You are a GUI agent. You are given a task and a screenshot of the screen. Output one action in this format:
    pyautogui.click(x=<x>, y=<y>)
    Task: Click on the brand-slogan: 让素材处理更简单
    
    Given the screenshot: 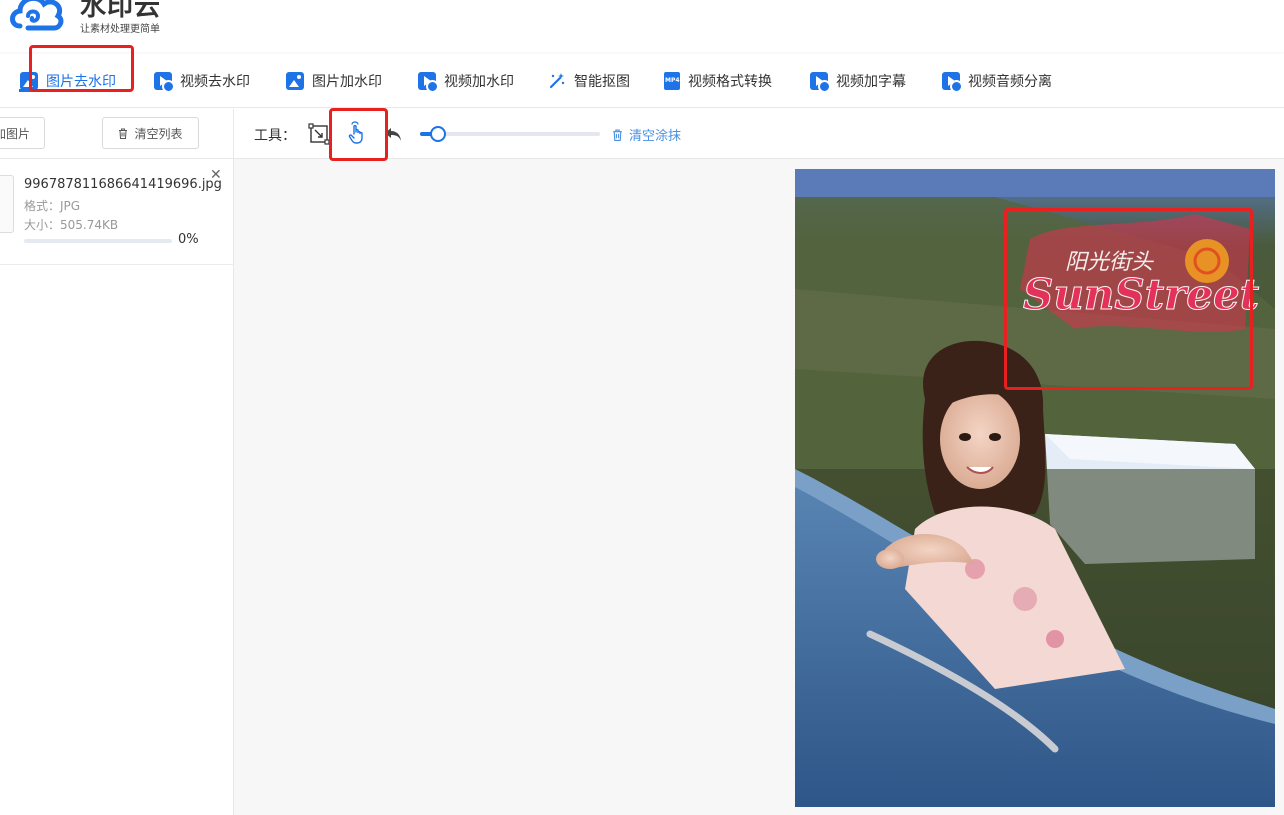 What is the action you would take?
    pyautogui.click(x=120, y=29)
    